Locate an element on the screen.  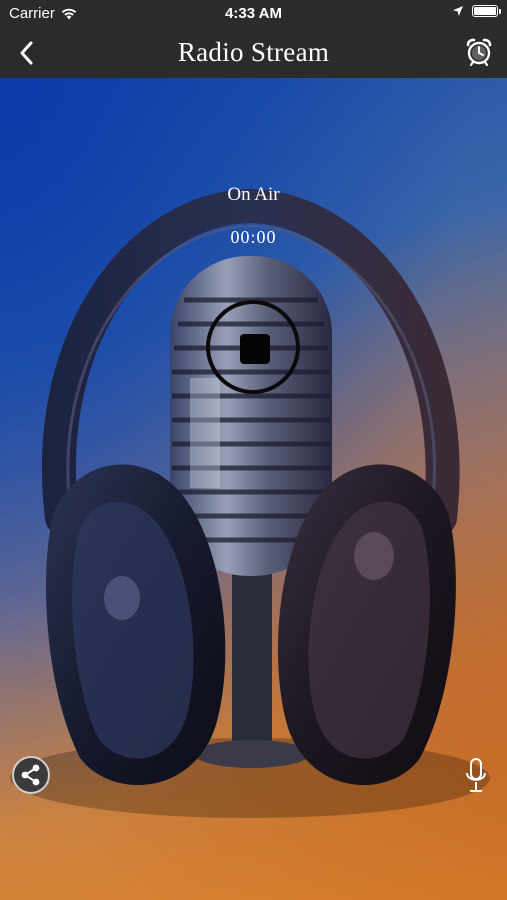
share-icon is located at coordinates (30, 775).